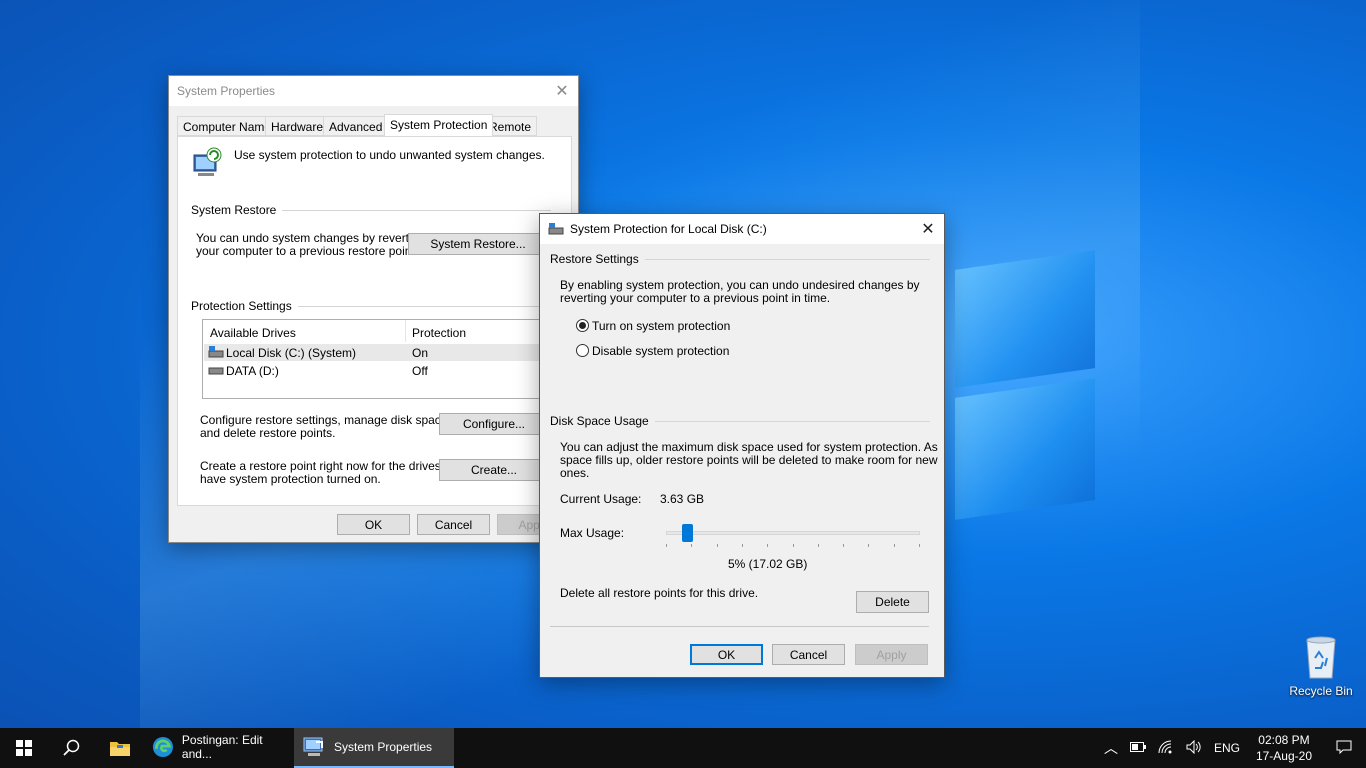 Image resolution: width=1366 pixels, height=768 pixels. I want to click on taskbar-app-system-properties: System Properties, so click(374, 748).